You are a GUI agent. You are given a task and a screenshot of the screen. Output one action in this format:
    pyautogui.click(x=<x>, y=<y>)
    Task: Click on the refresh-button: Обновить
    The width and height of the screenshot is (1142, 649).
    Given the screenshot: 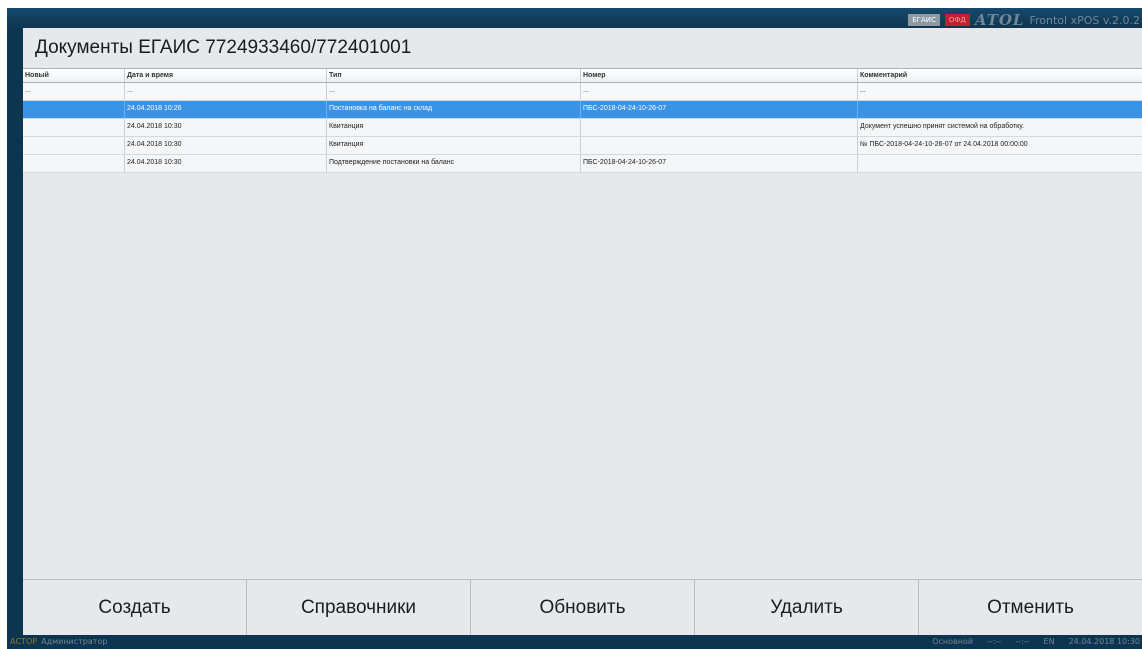 What is the action you would take?
    pyautogui.click(x=583, y=608)
    